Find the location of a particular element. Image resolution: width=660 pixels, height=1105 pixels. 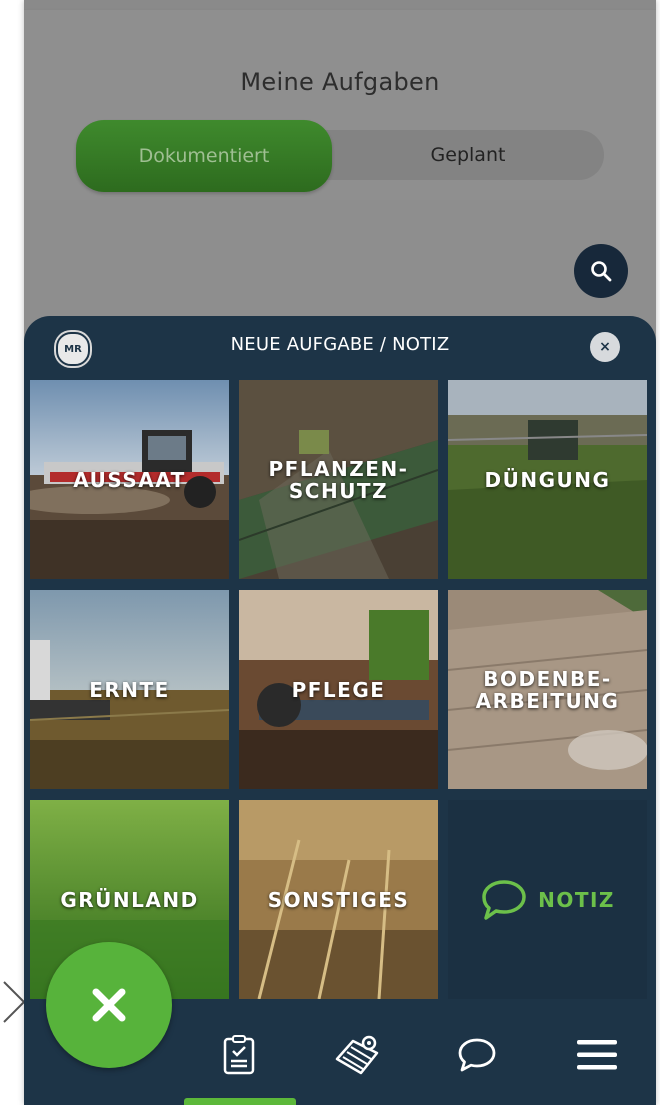

tile-label: DÜNGUNG is located at coordinates (547, 479).